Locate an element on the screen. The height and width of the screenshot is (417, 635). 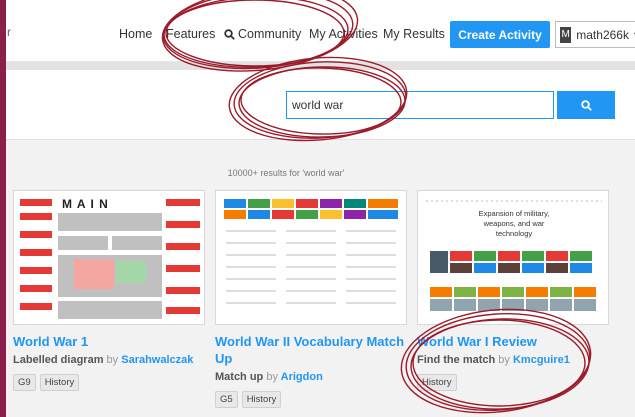
author-link: Arigdon is located at coordinates (302, 377).